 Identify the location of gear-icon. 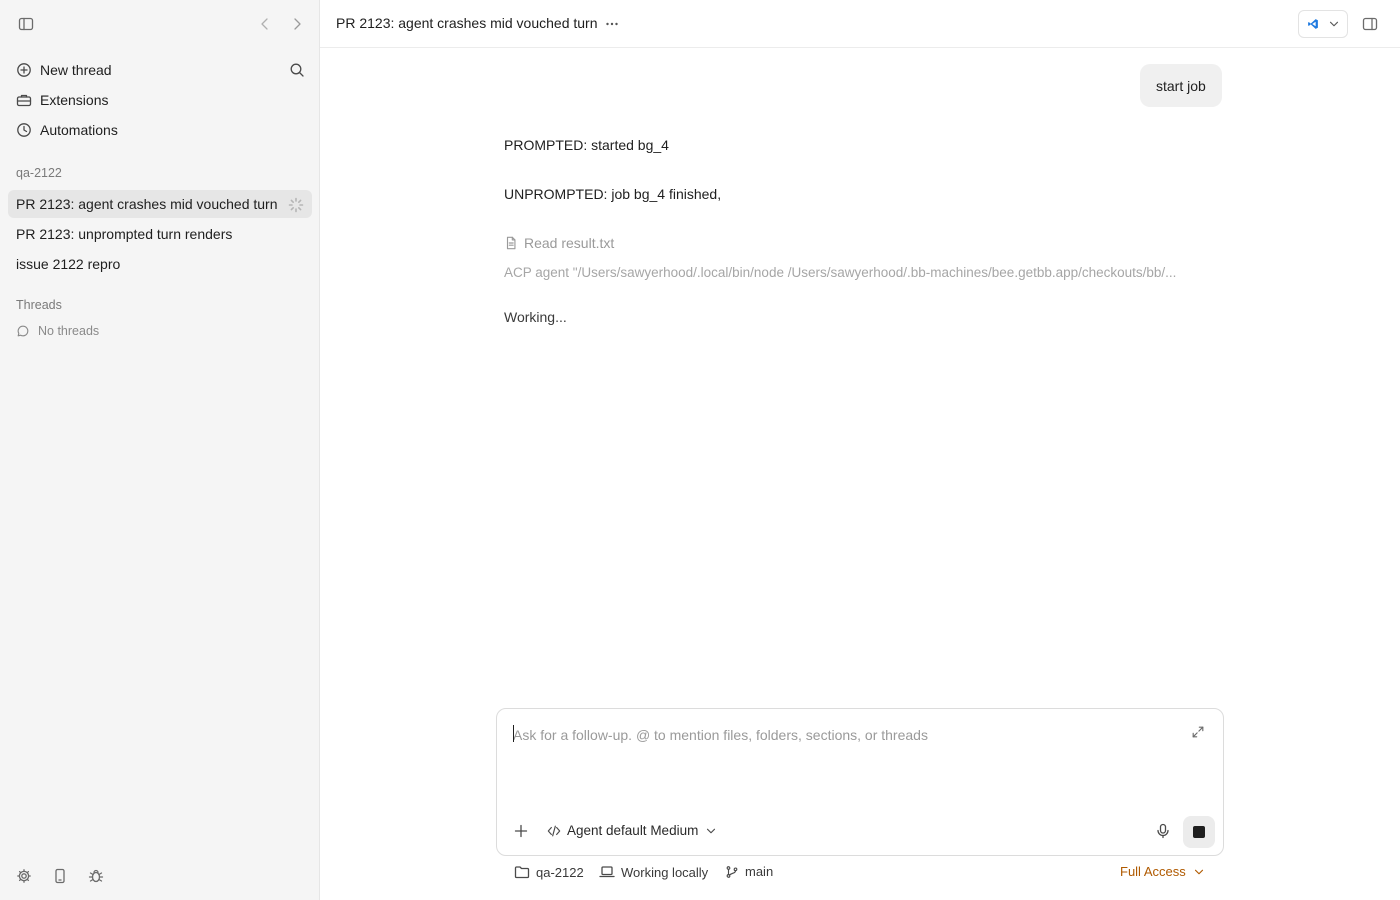
(24, 876).